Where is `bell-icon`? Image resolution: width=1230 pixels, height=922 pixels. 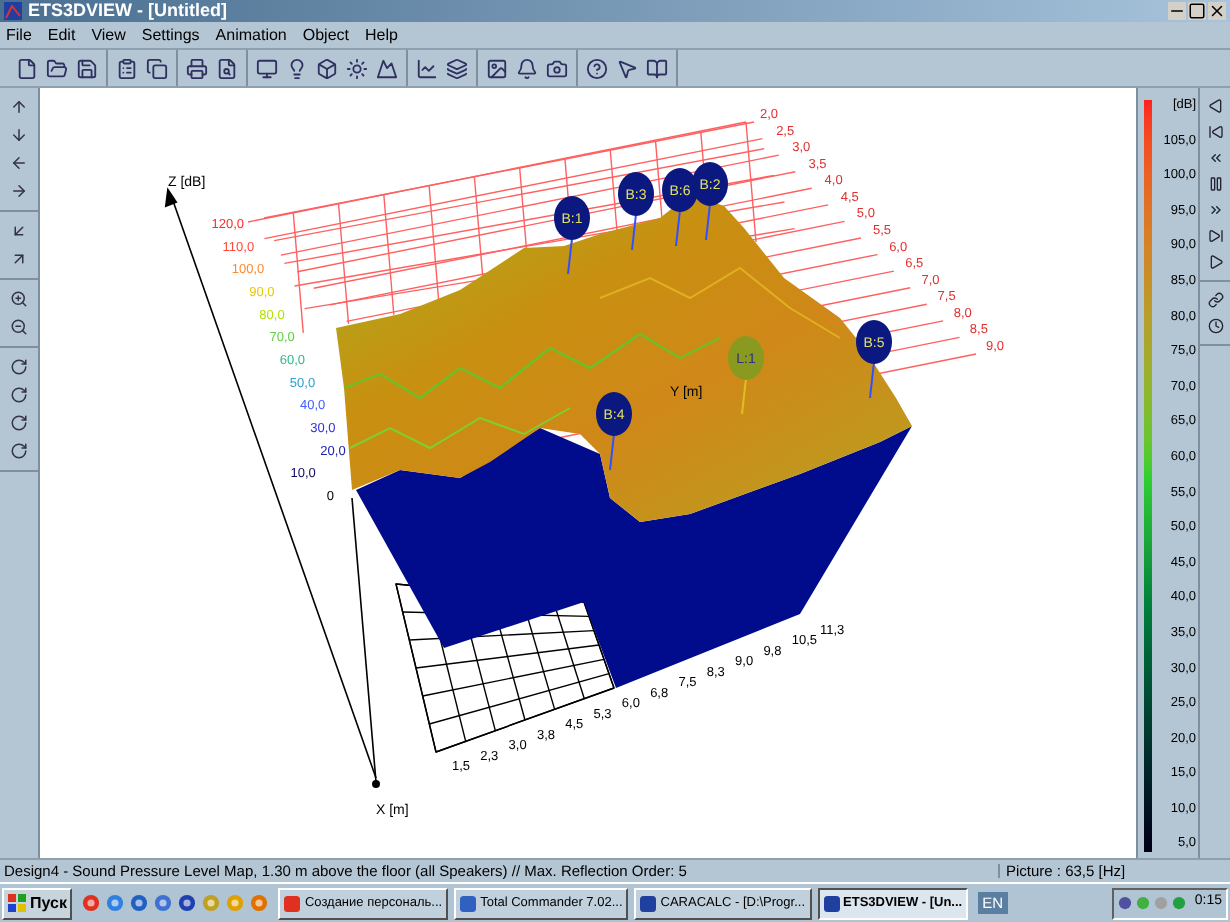
bell-icon is located at coordinates (527, 68).